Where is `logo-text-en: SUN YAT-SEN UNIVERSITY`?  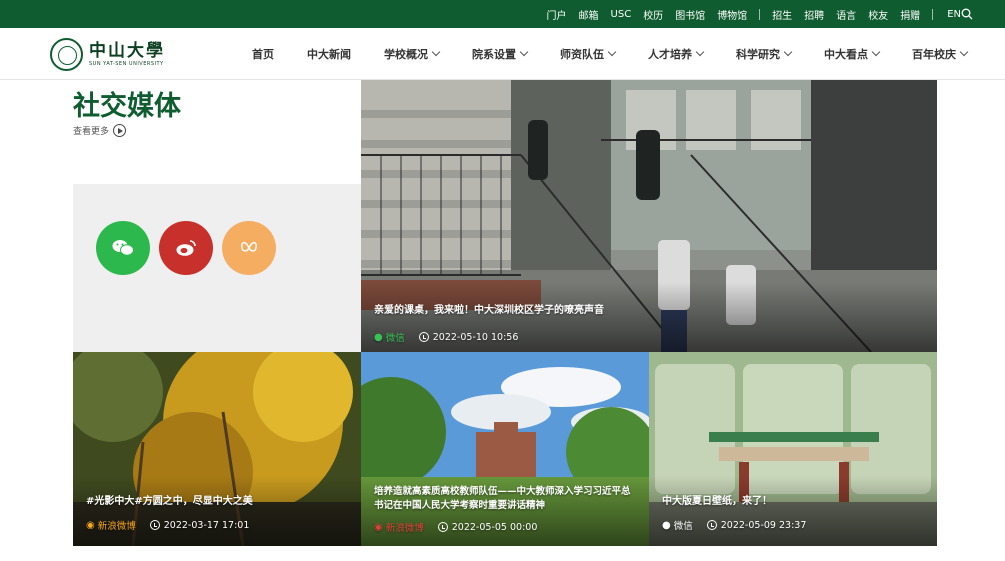 logo-text-en: SUN YAT-SEN UNIVERSITY is located at coordinates (126, 64).